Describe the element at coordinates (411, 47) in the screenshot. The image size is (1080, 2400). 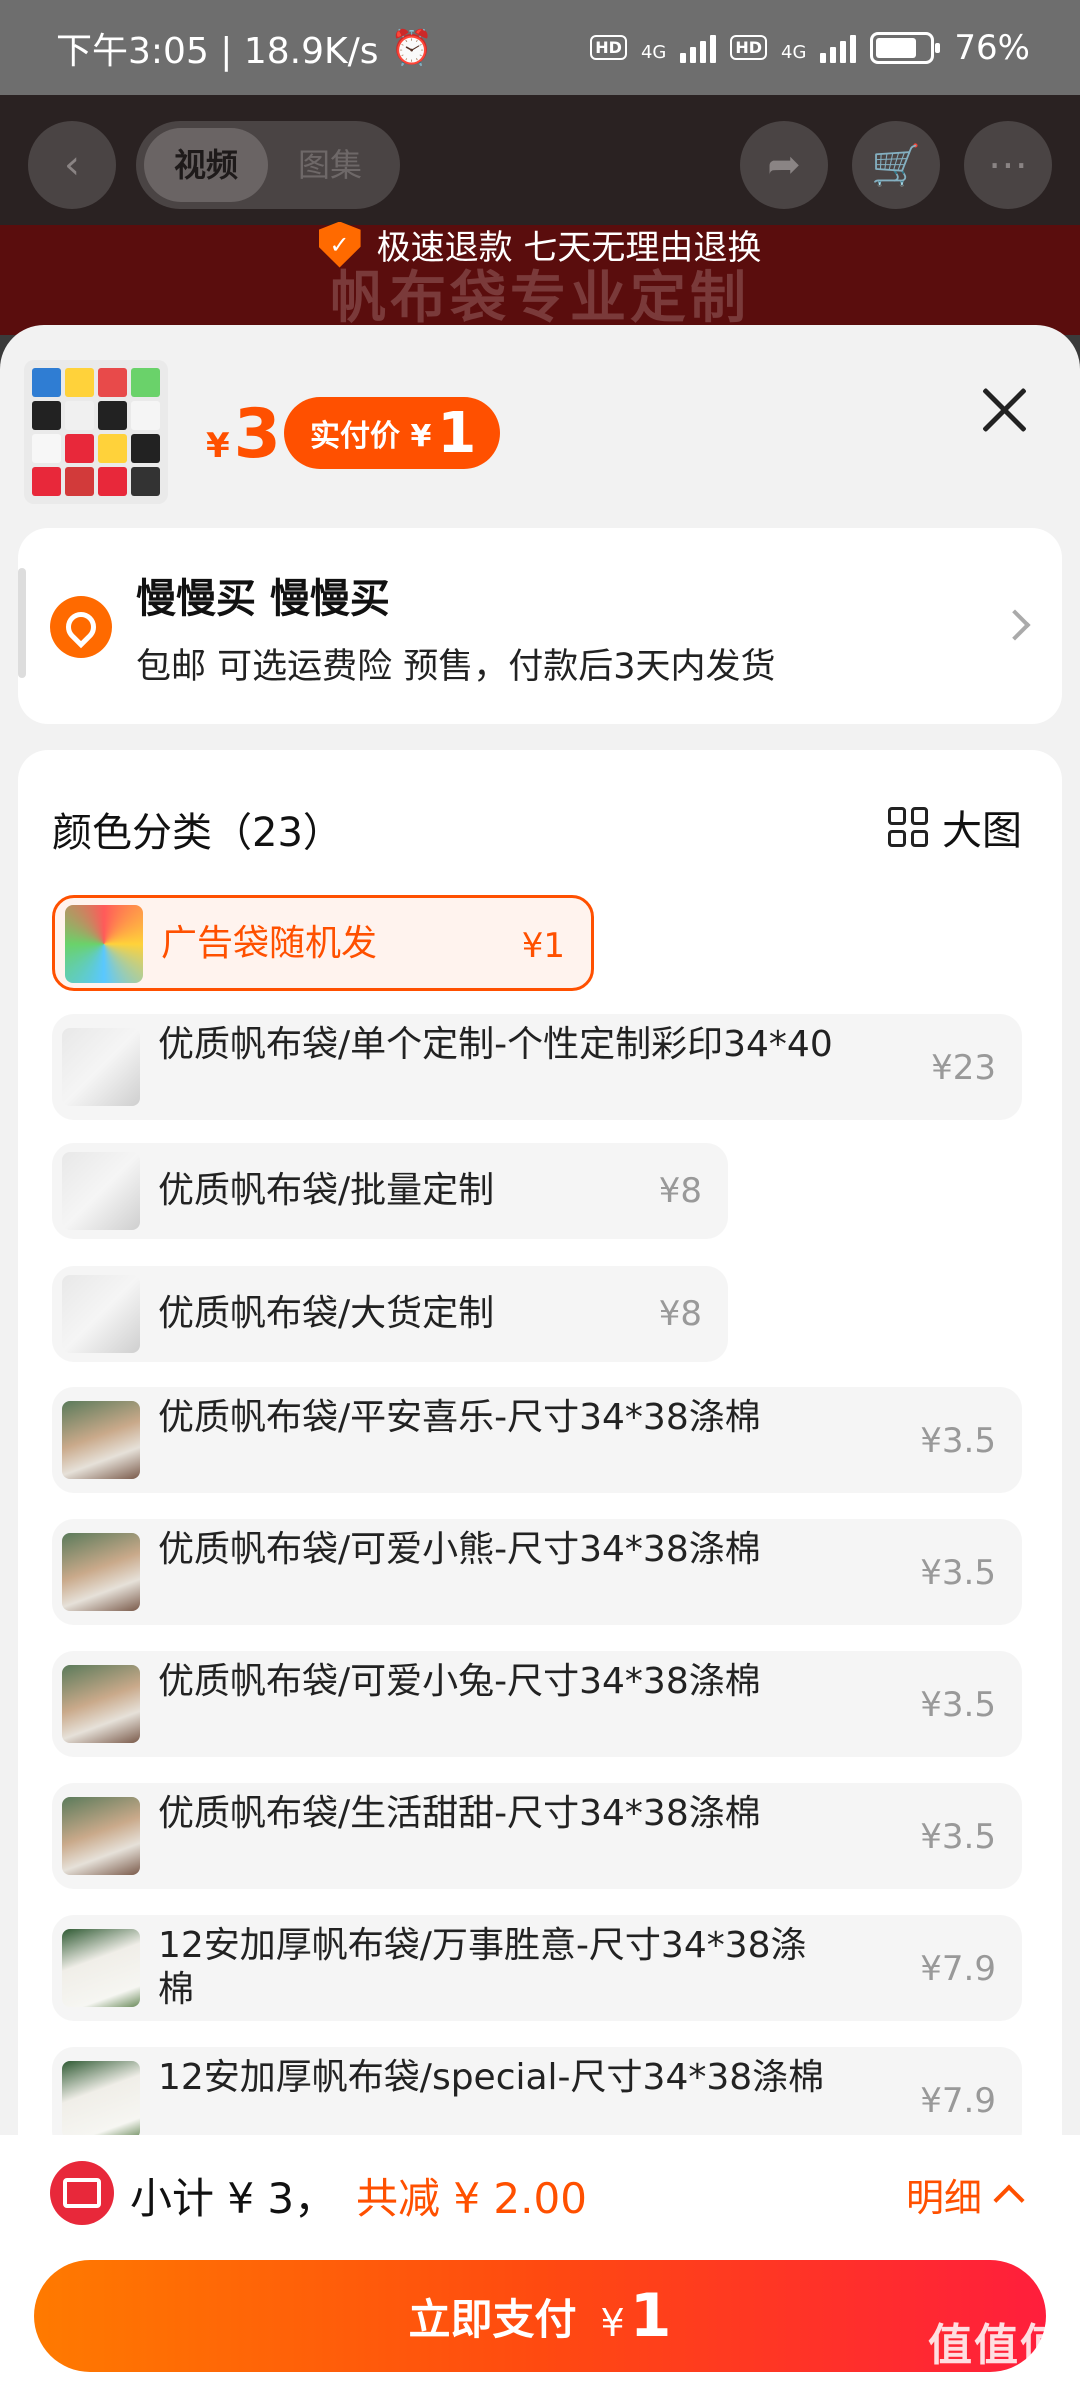
I see `alarm-icon: ⏰` at that location.